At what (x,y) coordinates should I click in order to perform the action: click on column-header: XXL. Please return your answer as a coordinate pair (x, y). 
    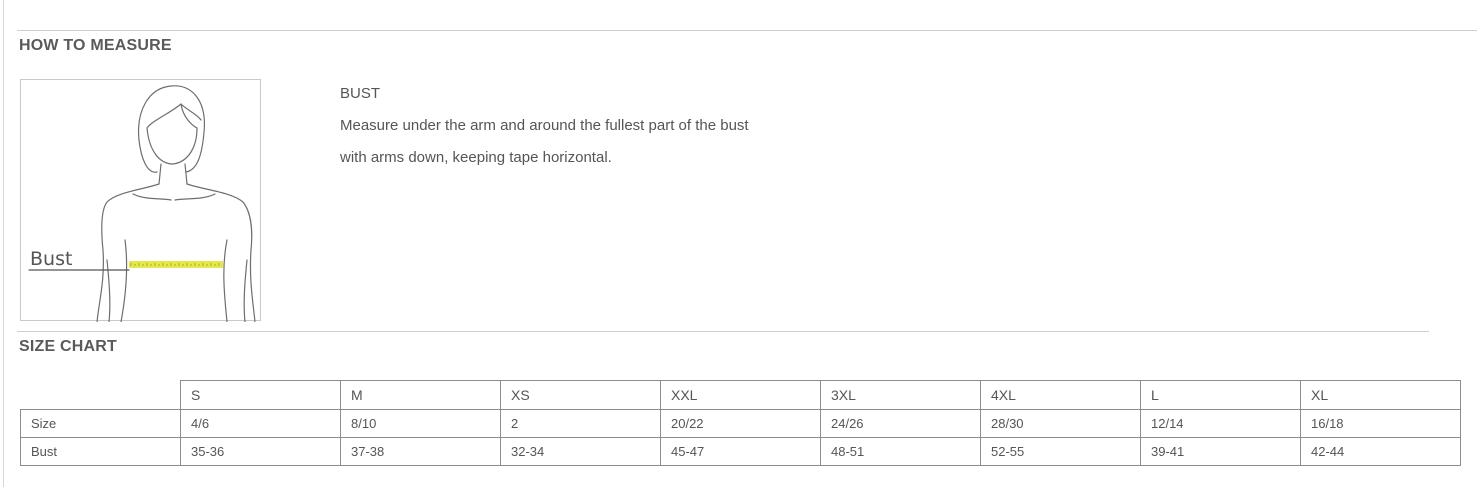
    Looking at the image, I should click on (740, 395).